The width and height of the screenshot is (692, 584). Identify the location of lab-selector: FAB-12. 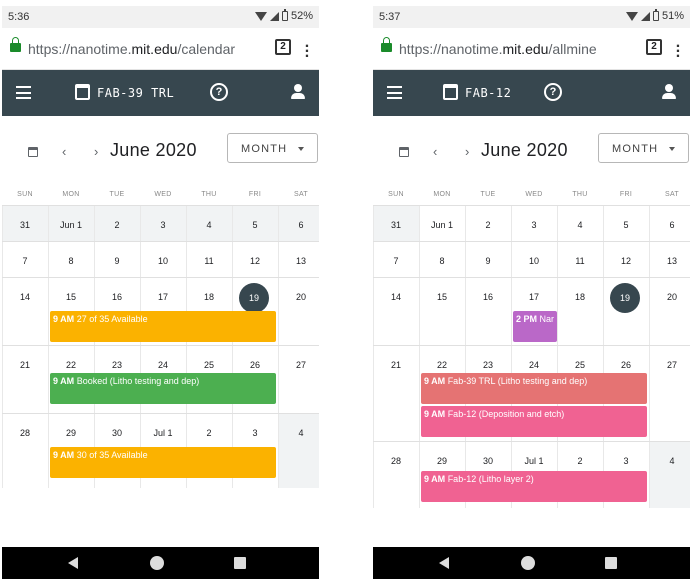
(488, 93).